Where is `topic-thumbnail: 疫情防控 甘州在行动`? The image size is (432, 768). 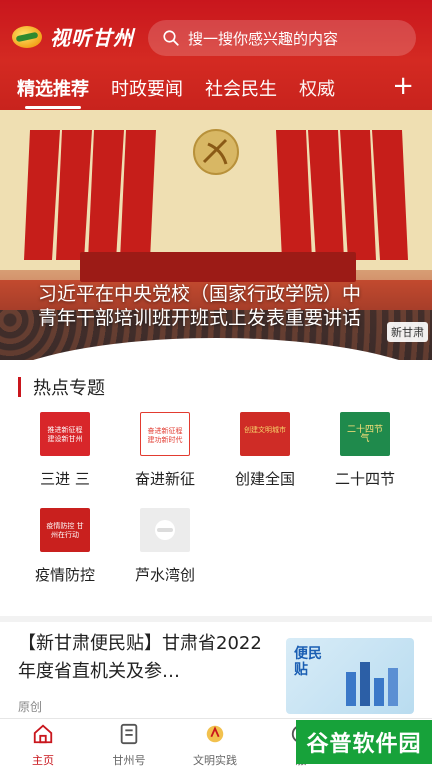 topic-thumbnail: 疫情防控 甘州在行动 is located at coordinates (65, 530).